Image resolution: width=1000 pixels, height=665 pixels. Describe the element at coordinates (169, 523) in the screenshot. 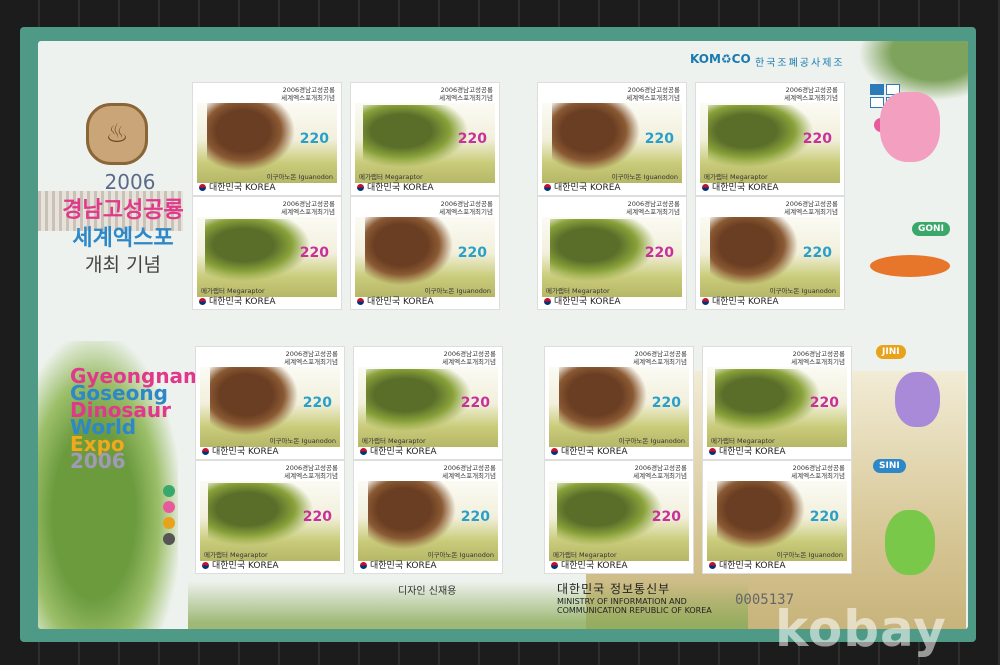

I see `dot-orange-icon` at that location.